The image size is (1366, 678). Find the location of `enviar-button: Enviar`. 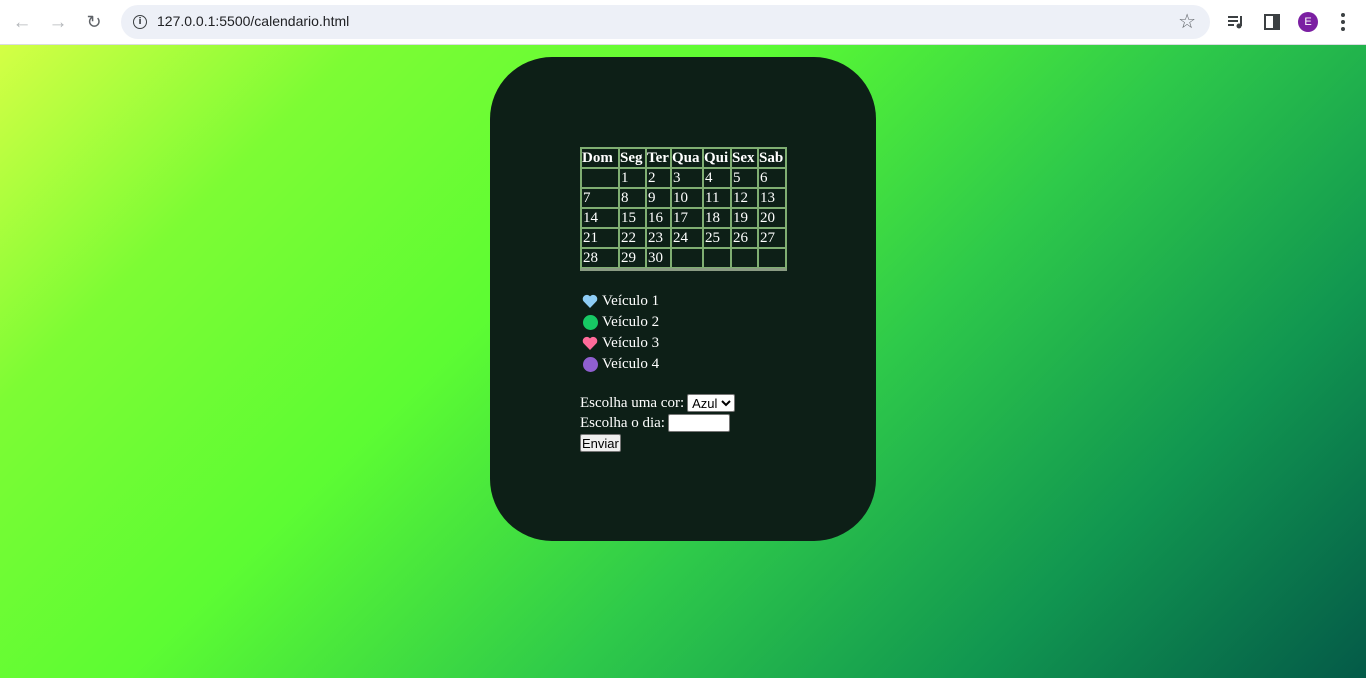

enviar-button: Enviar is located at coordinates (600, 443).